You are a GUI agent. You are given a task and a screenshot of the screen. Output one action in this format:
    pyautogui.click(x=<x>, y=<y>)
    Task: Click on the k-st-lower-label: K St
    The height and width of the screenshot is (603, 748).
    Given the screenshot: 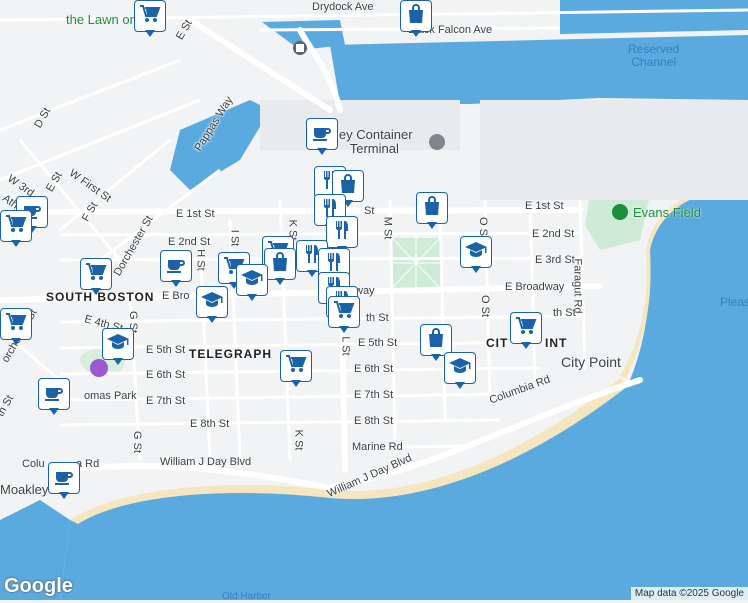 What is the action you would take?
    pyautogui.click(x=298, y=440)
    